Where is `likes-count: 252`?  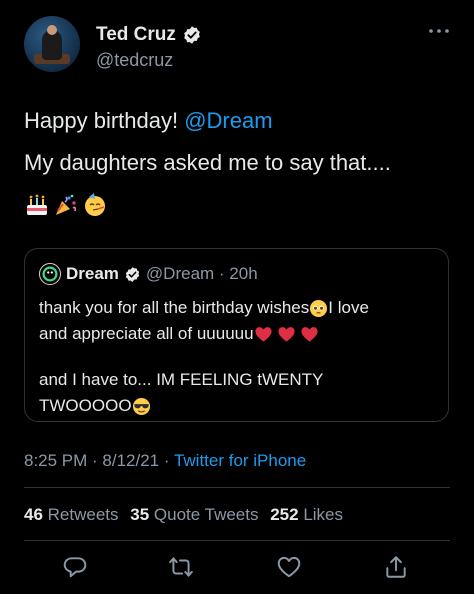
likes-count: 252 is located at coordinates (284, 514).